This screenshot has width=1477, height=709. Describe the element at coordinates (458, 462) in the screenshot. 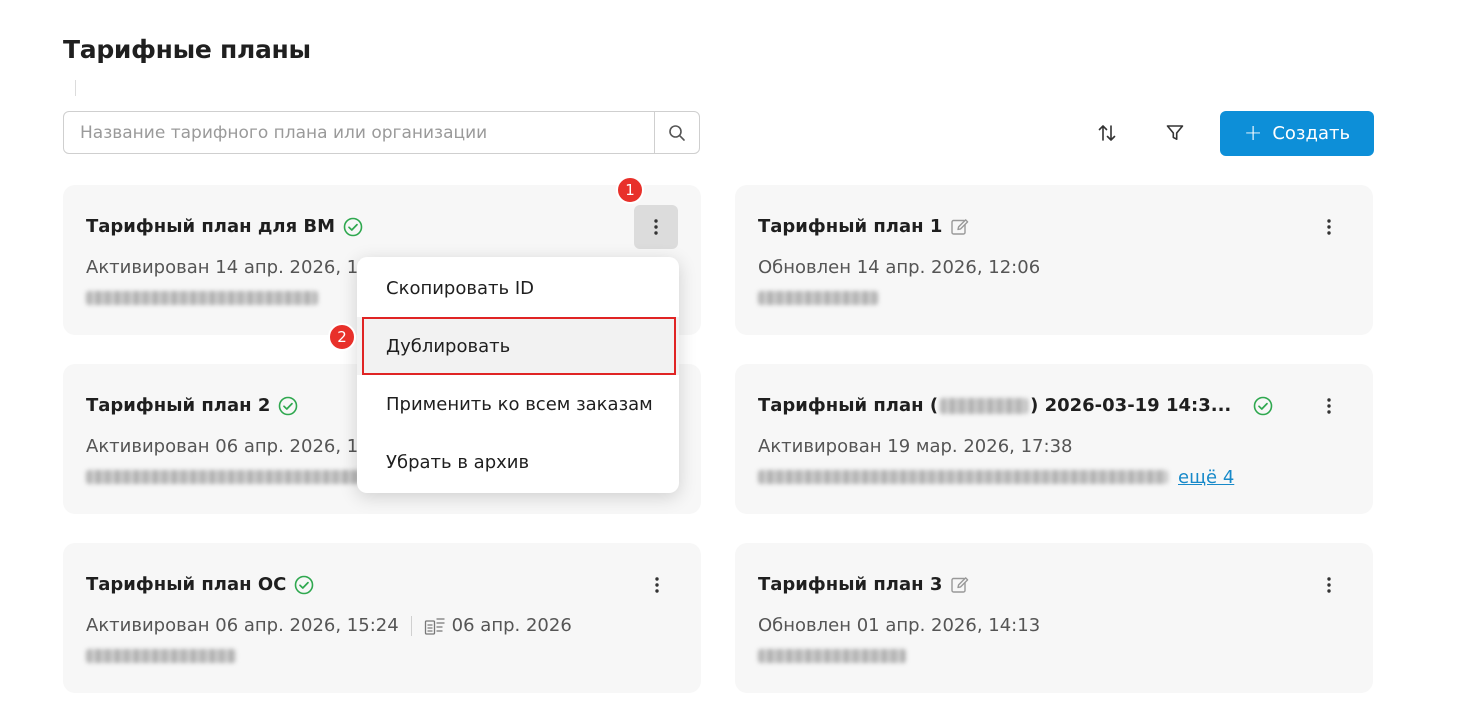

I see `menu-item-label: Убрать в архив` at that location.